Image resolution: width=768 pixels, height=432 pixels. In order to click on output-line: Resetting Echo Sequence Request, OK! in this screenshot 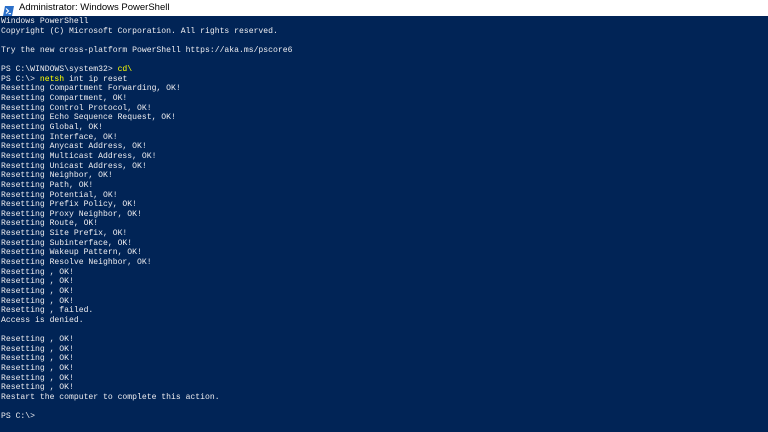, I will do `click(88, 118)`.